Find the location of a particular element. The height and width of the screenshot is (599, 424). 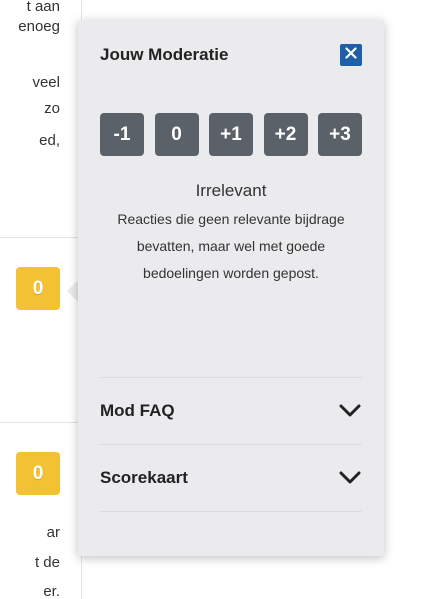

close-button is located at coordinates (351, 55).